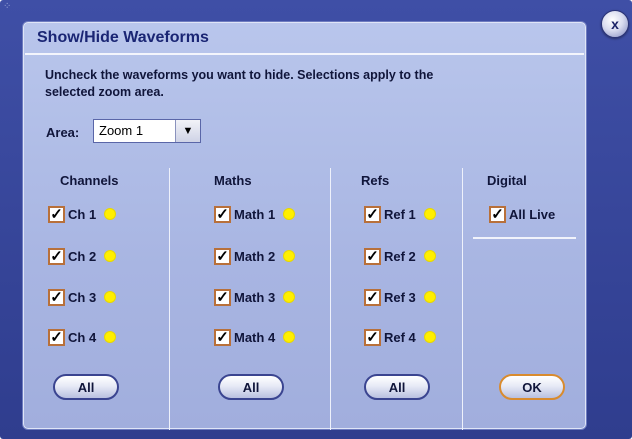  Describe the element at coordinates (56, 214) in the screenshot. I see `checkbox-ch1: ✓` at that location.